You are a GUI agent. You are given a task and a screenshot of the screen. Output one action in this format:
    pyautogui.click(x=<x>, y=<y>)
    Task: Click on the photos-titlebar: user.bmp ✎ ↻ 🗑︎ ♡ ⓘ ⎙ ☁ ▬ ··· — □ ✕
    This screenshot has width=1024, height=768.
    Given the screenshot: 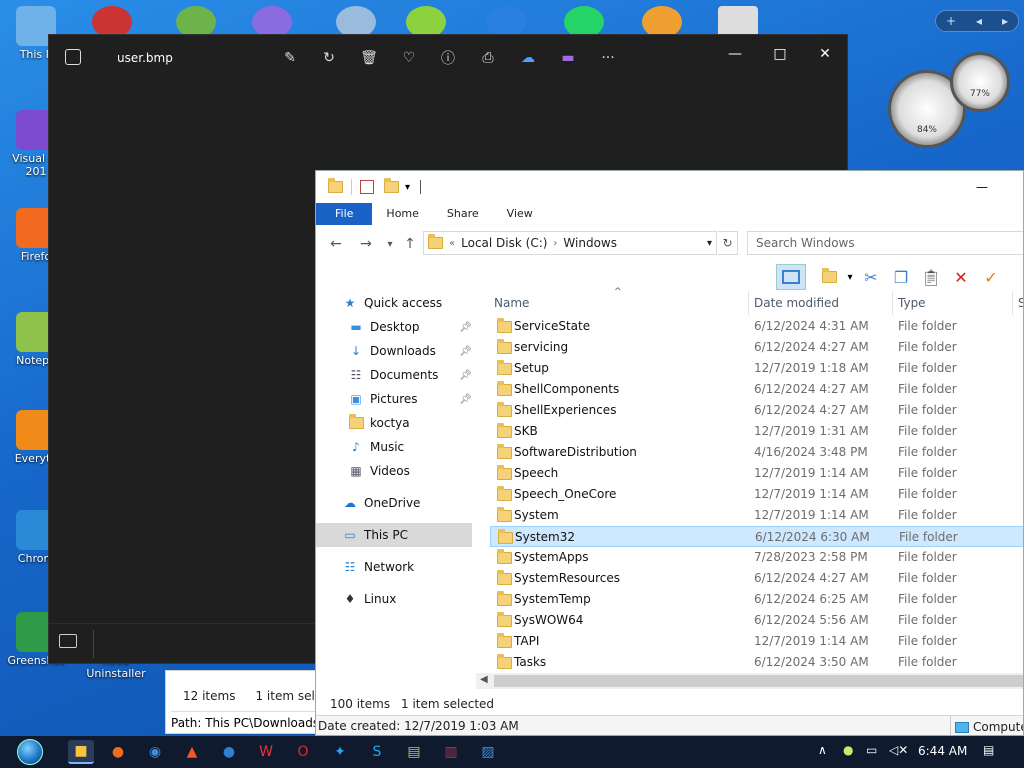 What is the action you would take?
    pyautogui.click(x=448, y=58)
    